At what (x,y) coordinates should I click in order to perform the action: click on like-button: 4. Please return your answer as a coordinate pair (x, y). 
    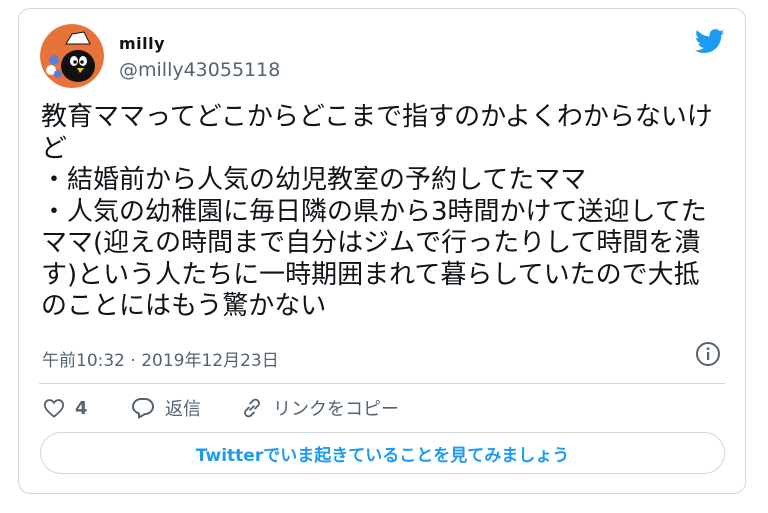
    Looking at the image, I should click on (65, 408).